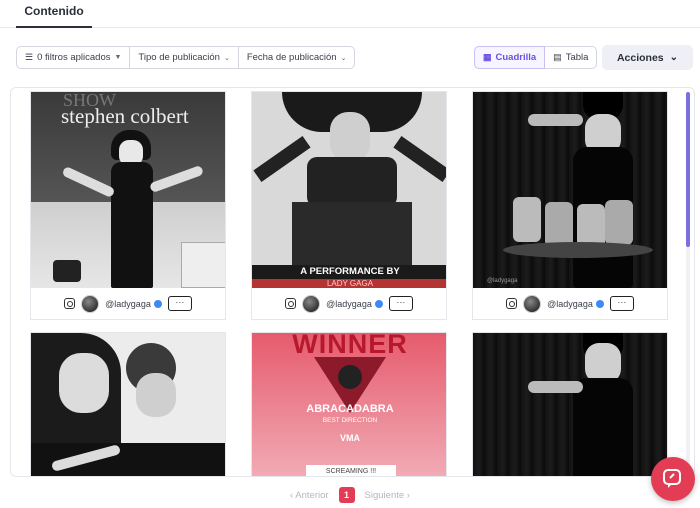 The height and width of the screenshot is (508, 700). I want to click on actions-button: Acciones ⌄, so click(647, 57).